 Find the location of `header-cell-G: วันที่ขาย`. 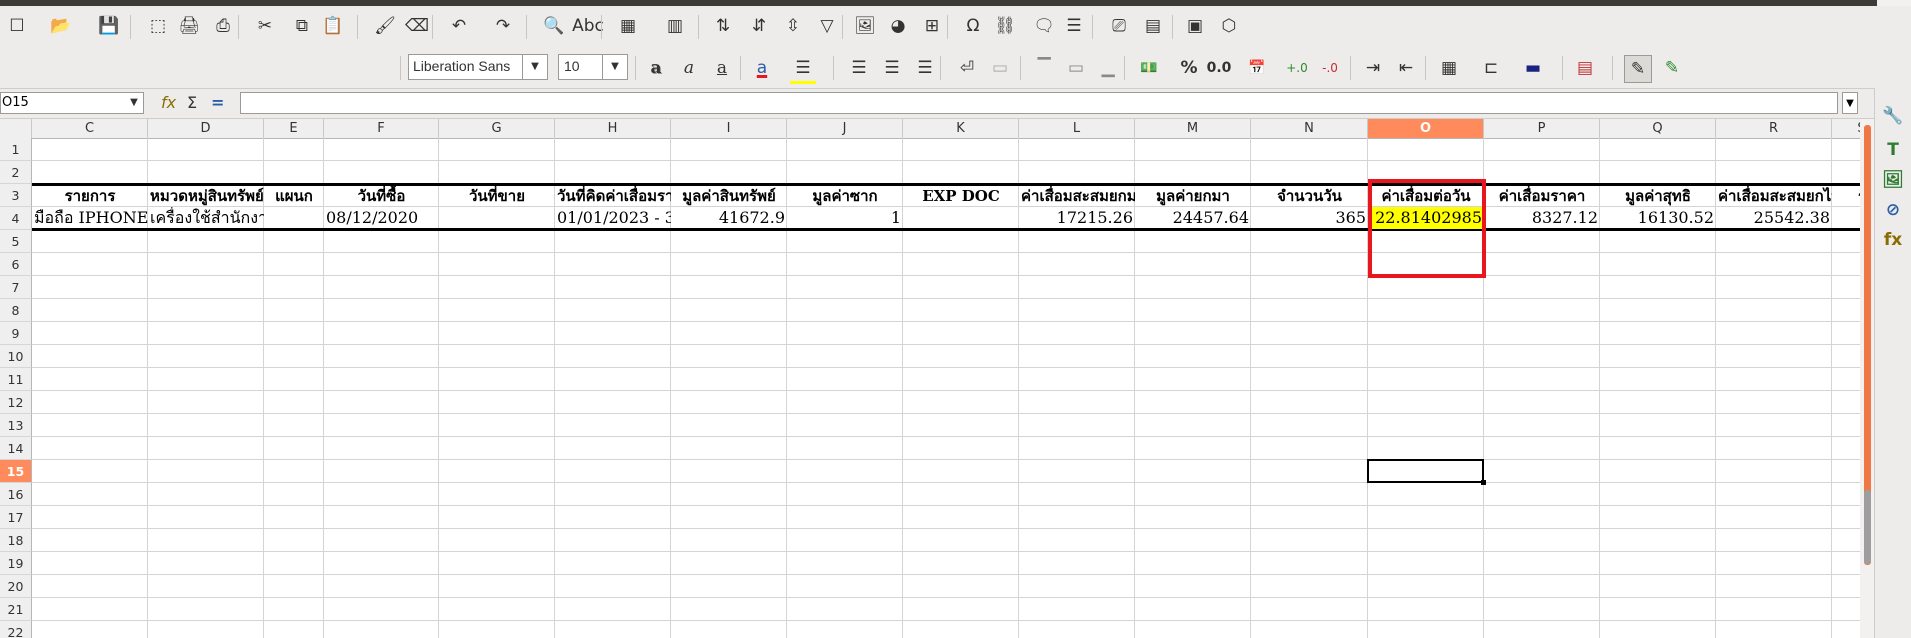

header-cell-G: วันที่ขาย is located at coordinates (497, 196).